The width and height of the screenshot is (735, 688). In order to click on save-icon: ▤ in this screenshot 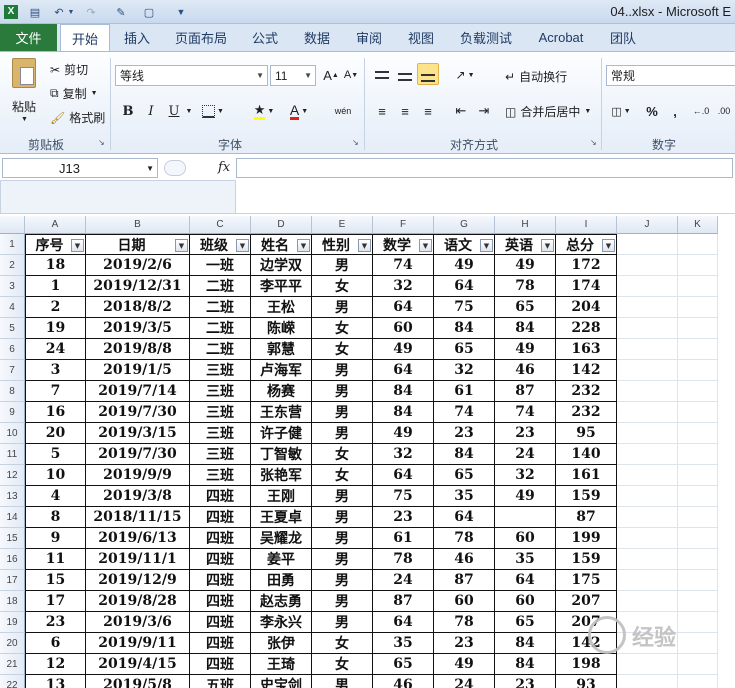, I will do `click(35, 12)`.